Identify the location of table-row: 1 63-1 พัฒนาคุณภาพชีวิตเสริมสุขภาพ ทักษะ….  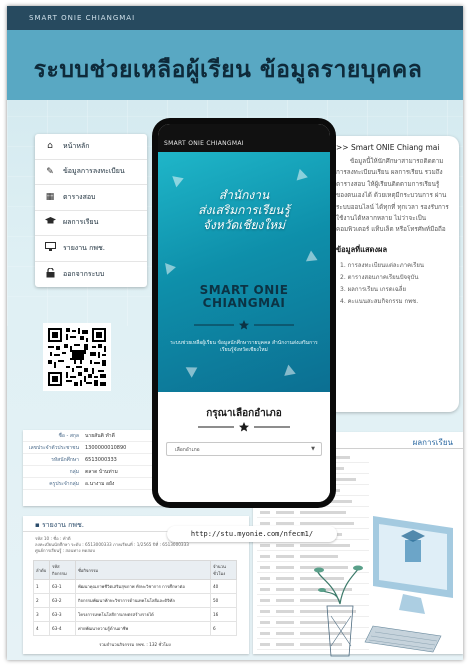
(135, 586).